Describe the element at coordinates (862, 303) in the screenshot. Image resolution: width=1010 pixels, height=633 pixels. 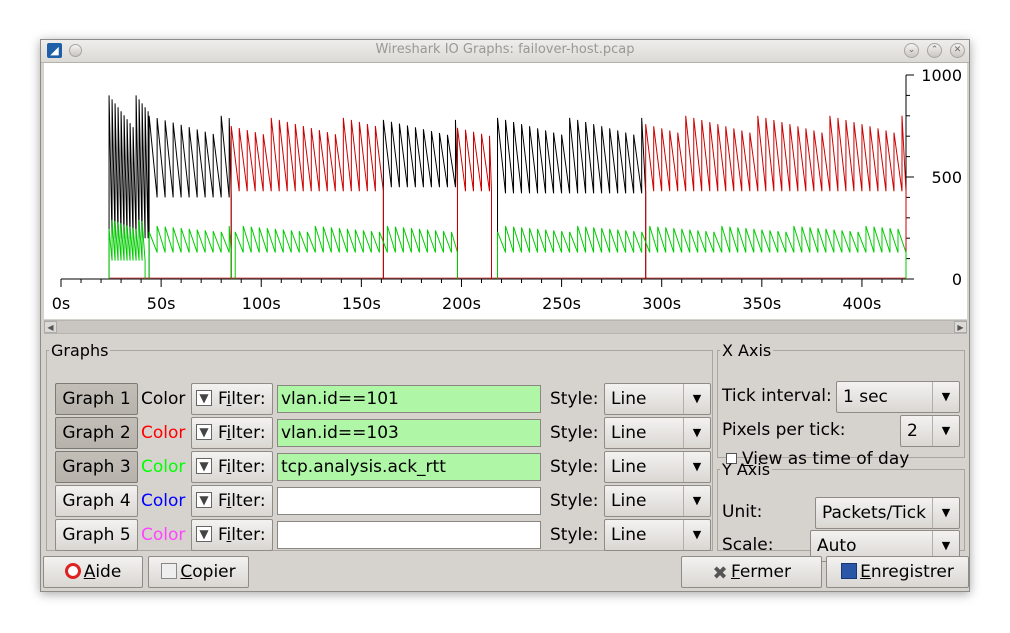
I see `x-tick-label: 400s` at that location.